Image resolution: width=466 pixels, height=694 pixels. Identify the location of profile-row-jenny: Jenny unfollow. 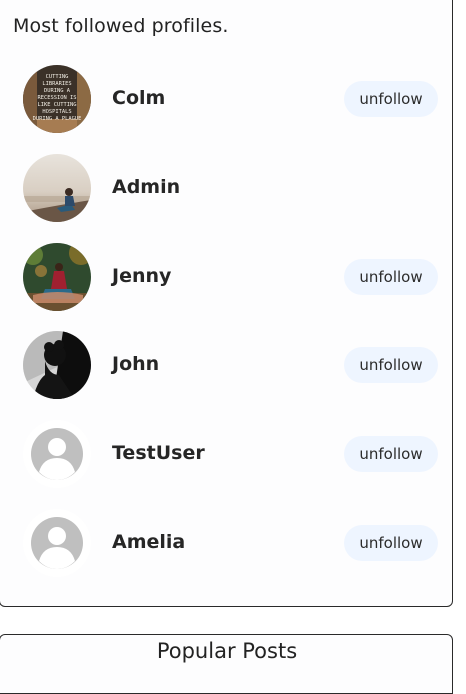
(227, 279).